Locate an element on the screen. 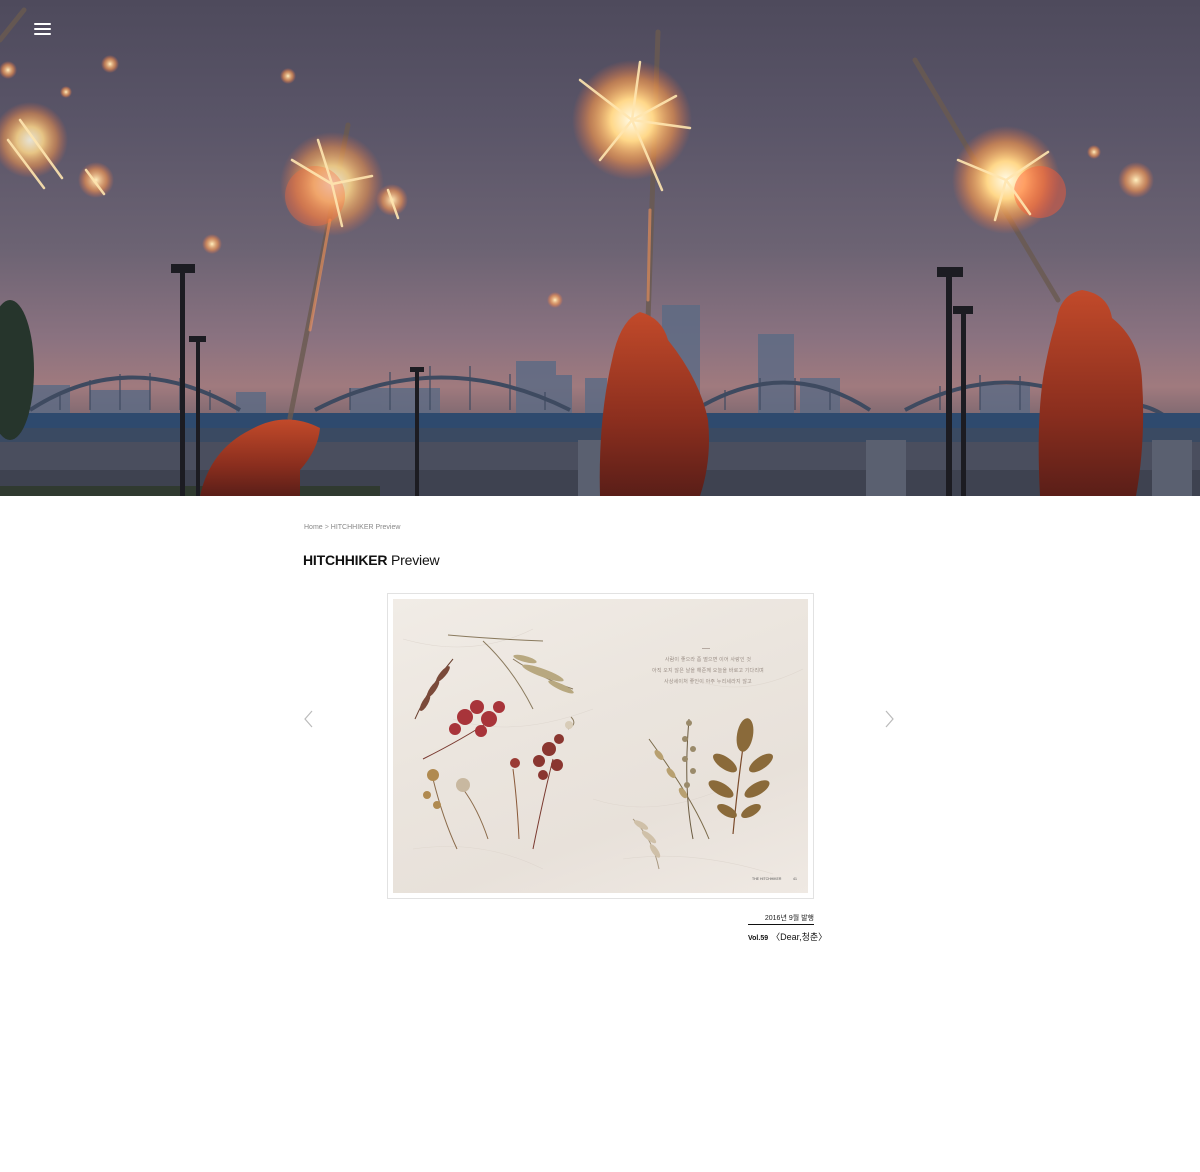  page-title-light: Preview is located at coordinates (415, 560).